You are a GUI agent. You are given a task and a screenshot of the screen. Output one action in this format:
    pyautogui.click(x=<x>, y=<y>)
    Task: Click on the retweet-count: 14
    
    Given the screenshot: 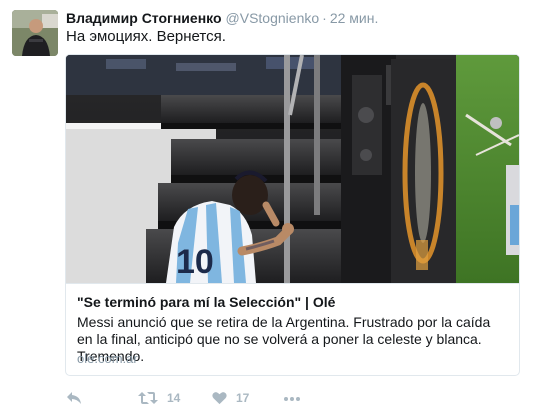 What is the action you would take?
    pyautogui.click(x=174, y=398)
    